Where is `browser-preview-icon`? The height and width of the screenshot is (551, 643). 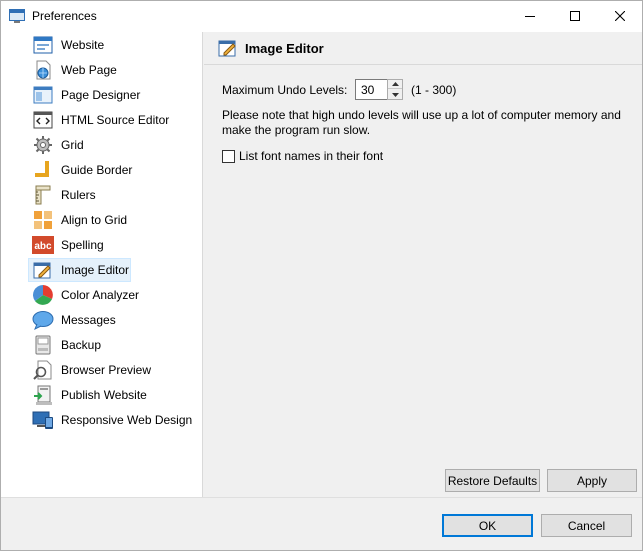
browser-preview-icon is located at coordinates (42, 370).